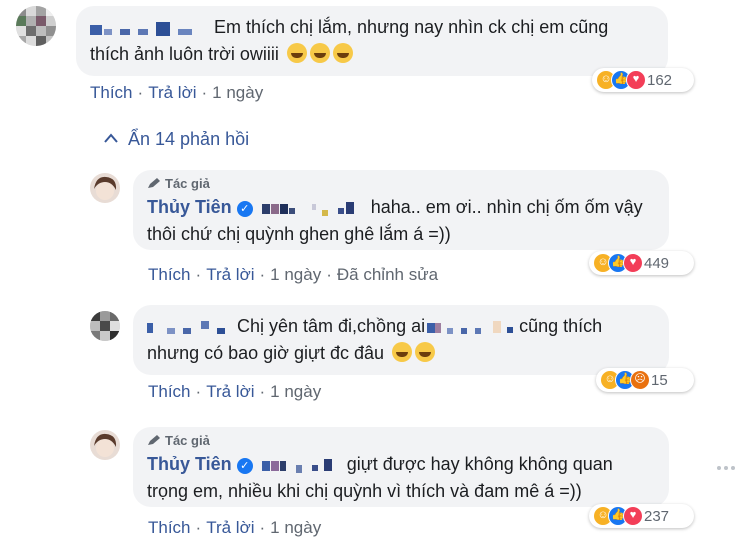 The width and height of the screenshot is (750, 556). Describe the element at coordinates (640, 380) in the screenshot. I see `angry-reaction-icon: ☹` at that location.